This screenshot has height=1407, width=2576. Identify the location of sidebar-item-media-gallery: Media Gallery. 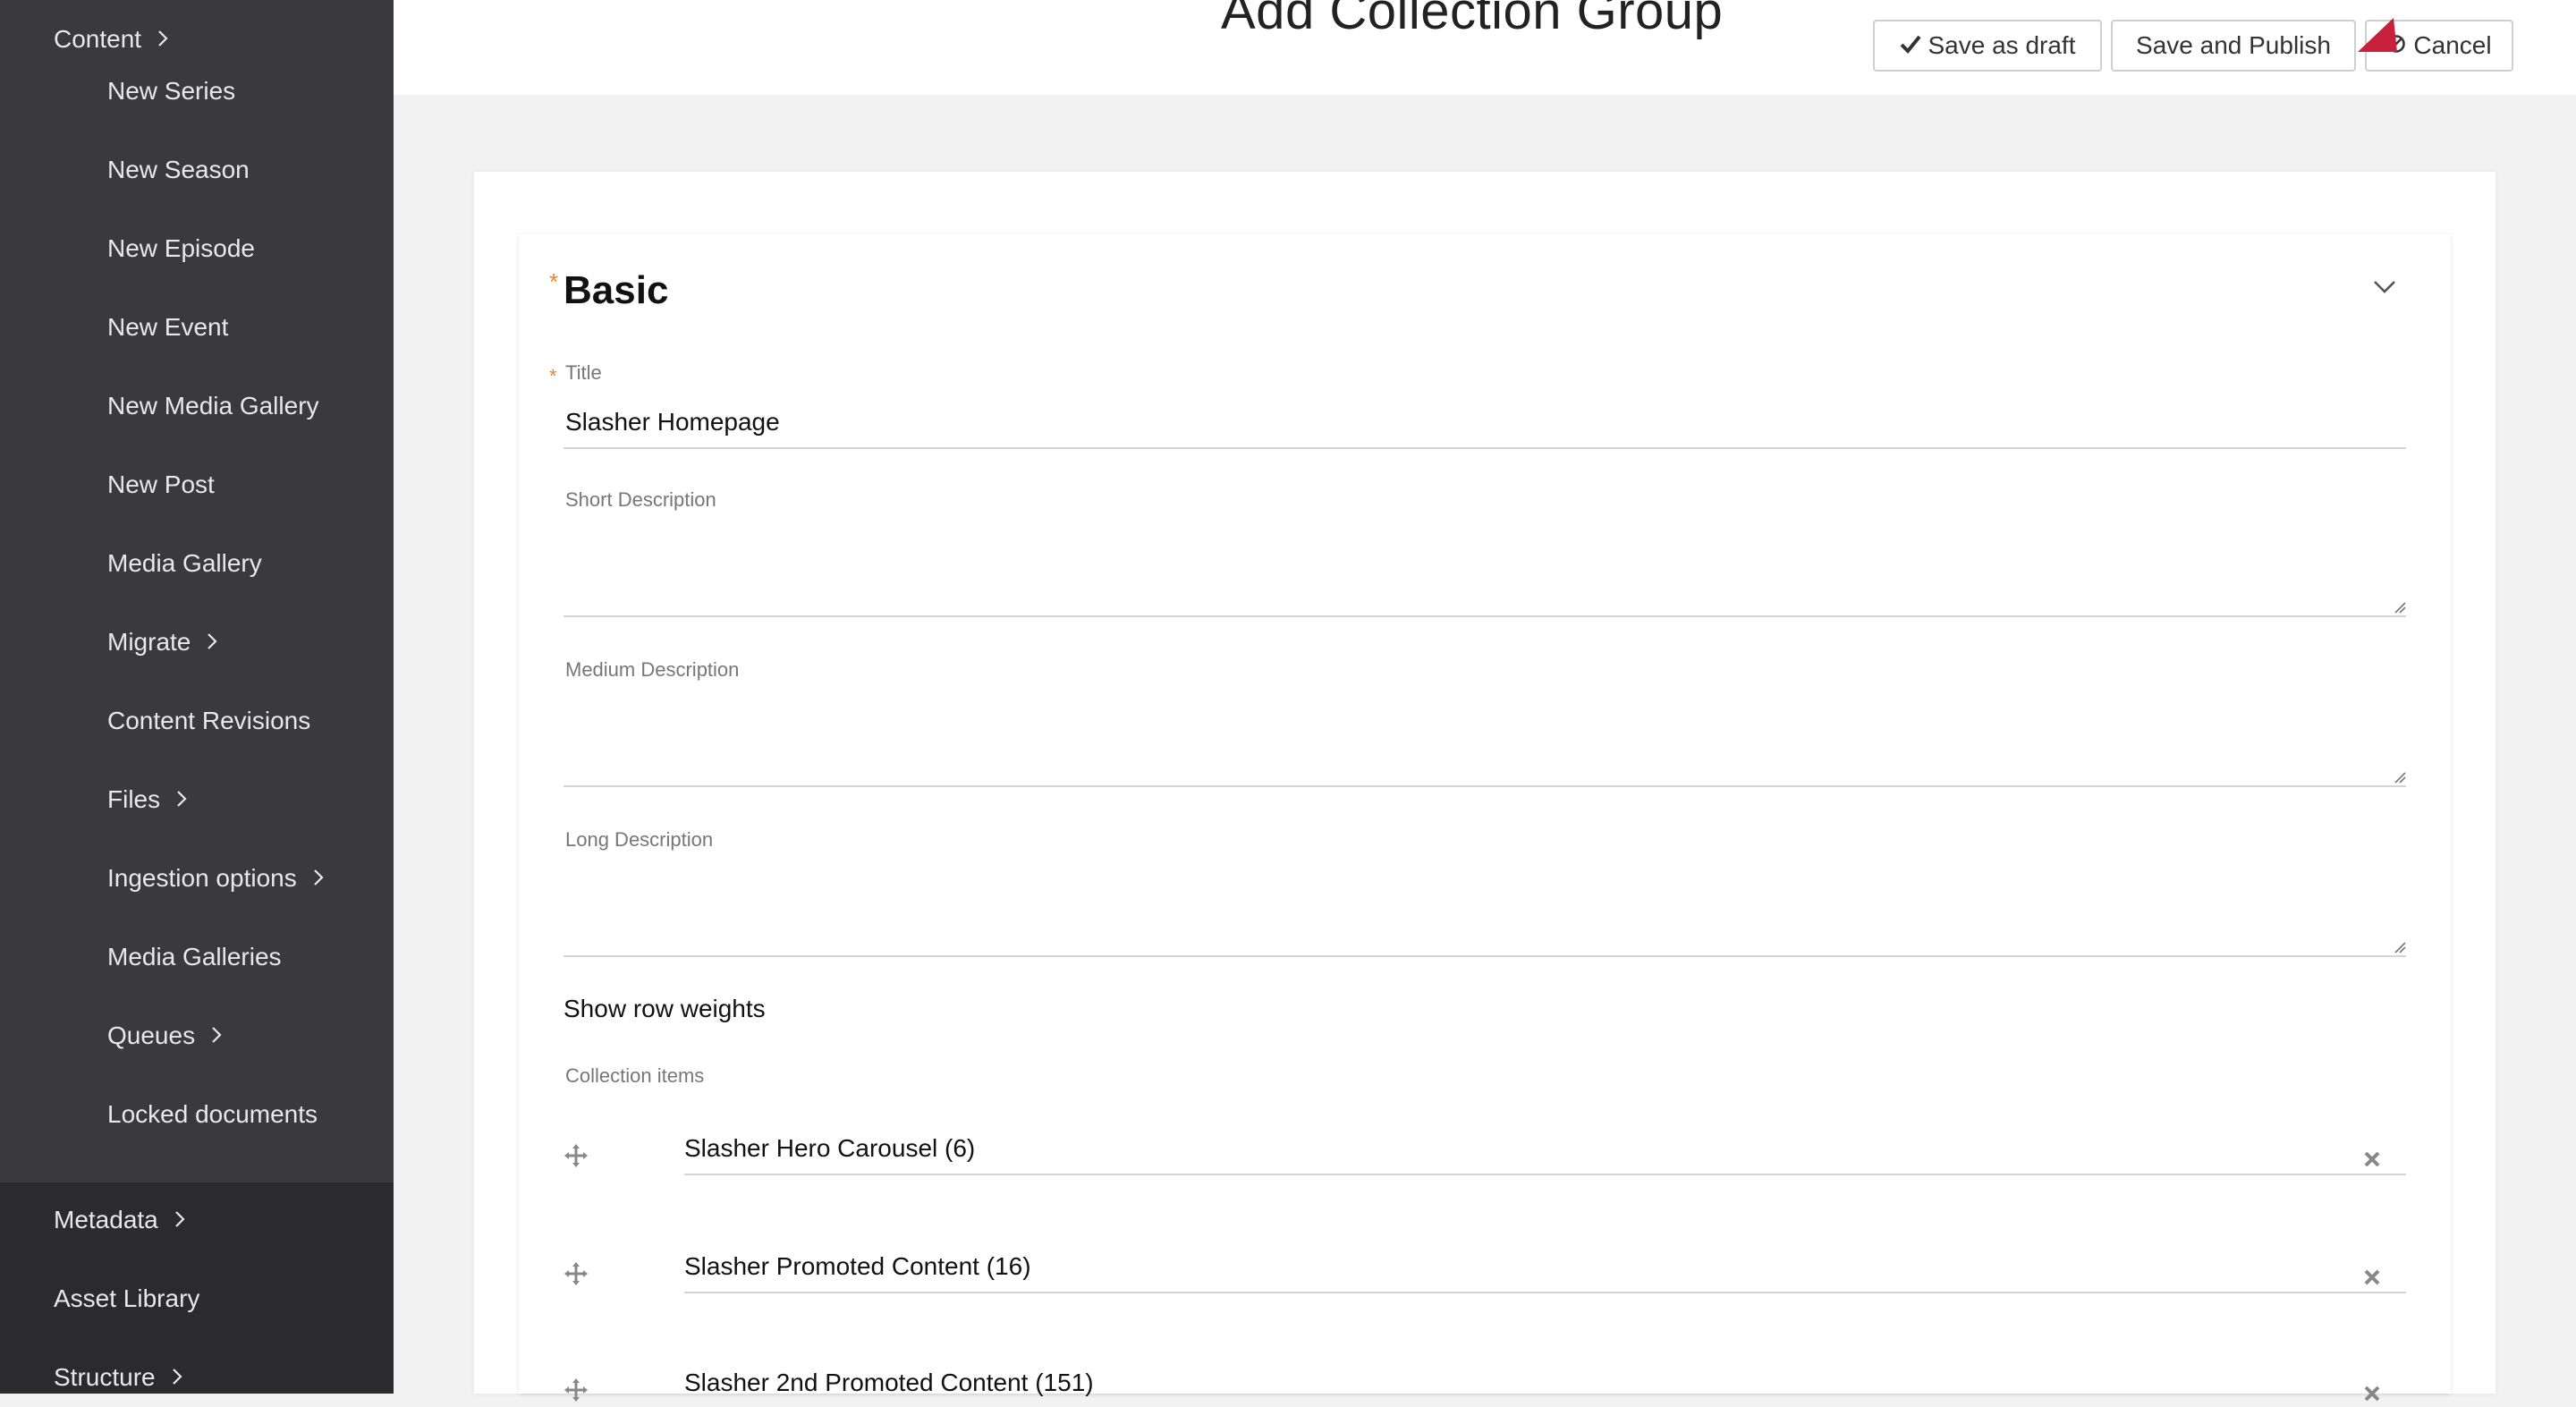
(184, 563).